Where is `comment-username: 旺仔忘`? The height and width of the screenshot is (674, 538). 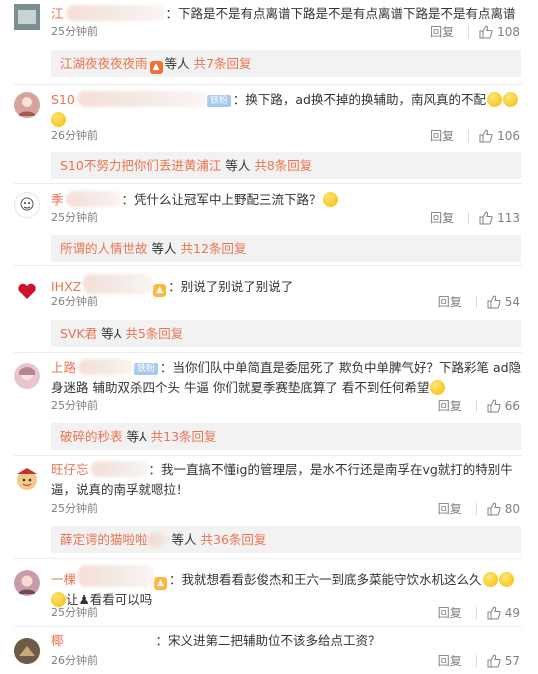 comment-username: 旺仔忘 is located at coordinates (70, 469).